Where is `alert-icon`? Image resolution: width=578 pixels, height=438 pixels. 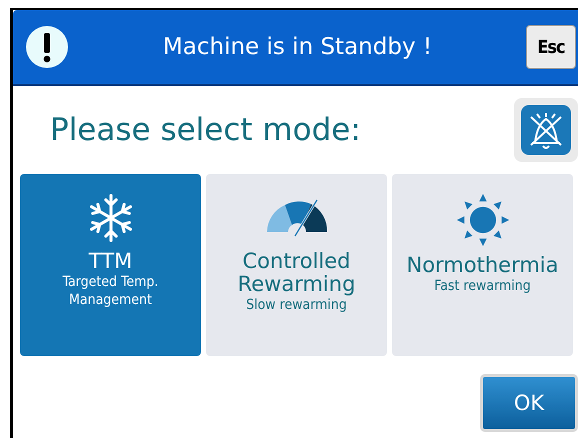 alert-icon is located at coordinates (47, 47).